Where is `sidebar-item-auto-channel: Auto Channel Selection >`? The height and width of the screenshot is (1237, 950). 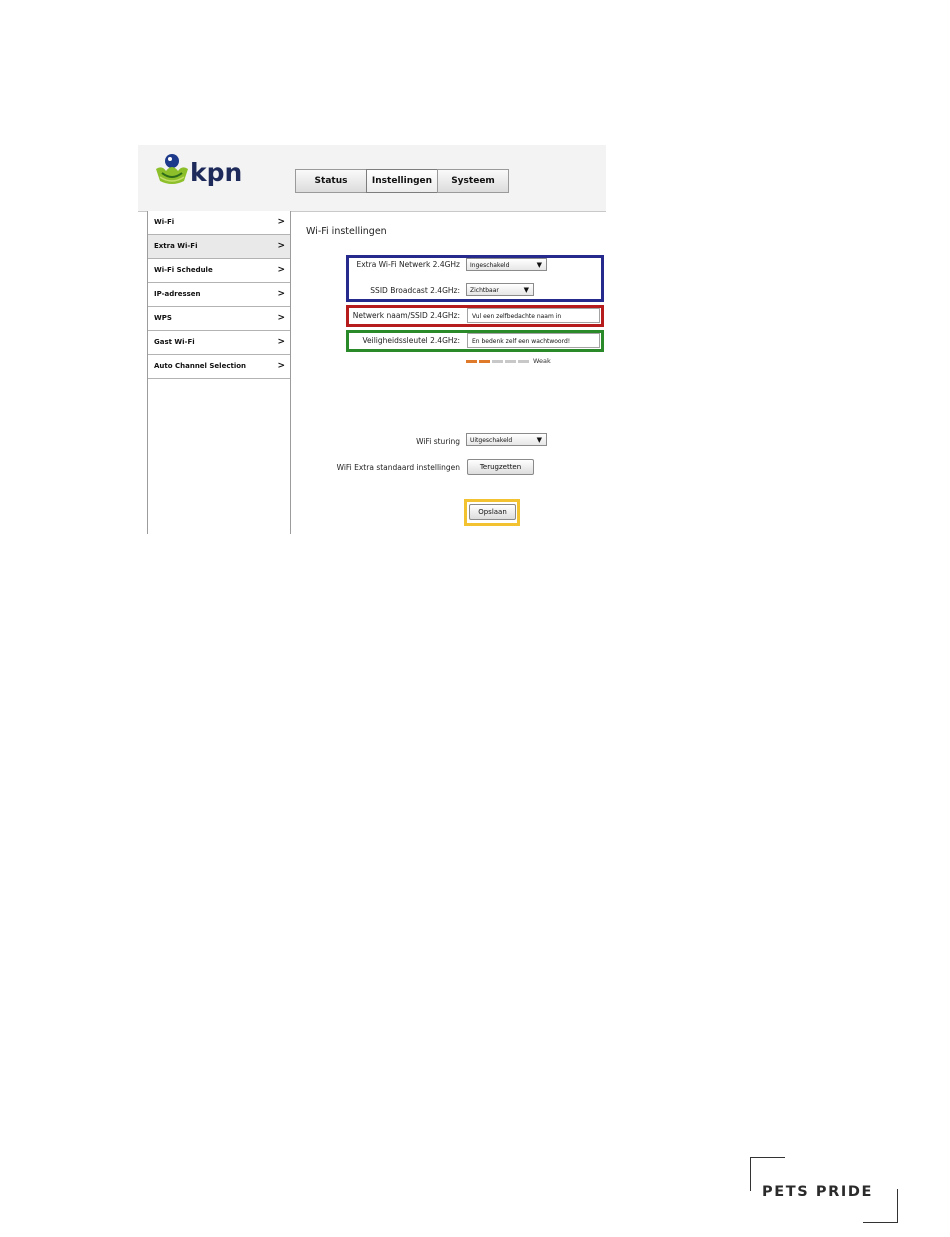
sidebar-item-auto-channel: Auto Channel Selection > is located at coordinates (219, 367).